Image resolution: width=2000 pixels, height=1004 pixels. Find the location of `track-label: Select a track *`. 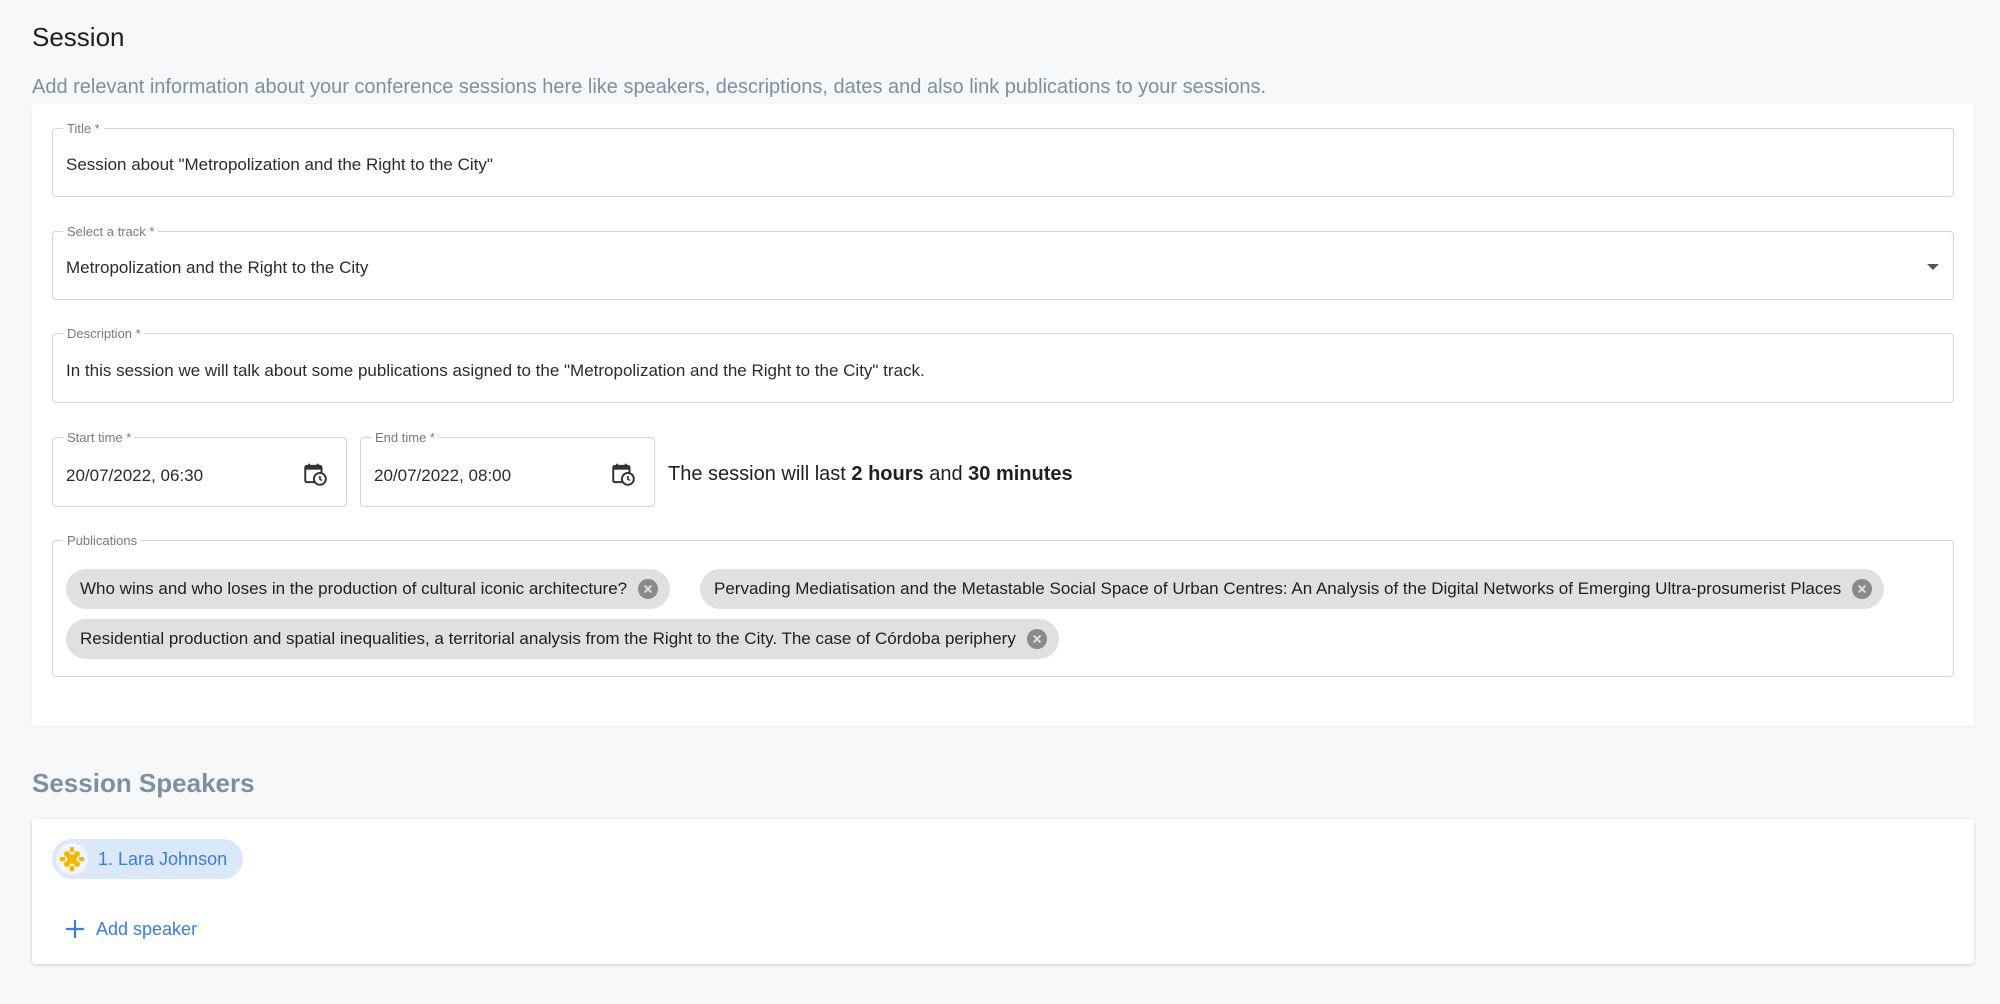

track-label: Select a track * is located at coordinates (111, 231).